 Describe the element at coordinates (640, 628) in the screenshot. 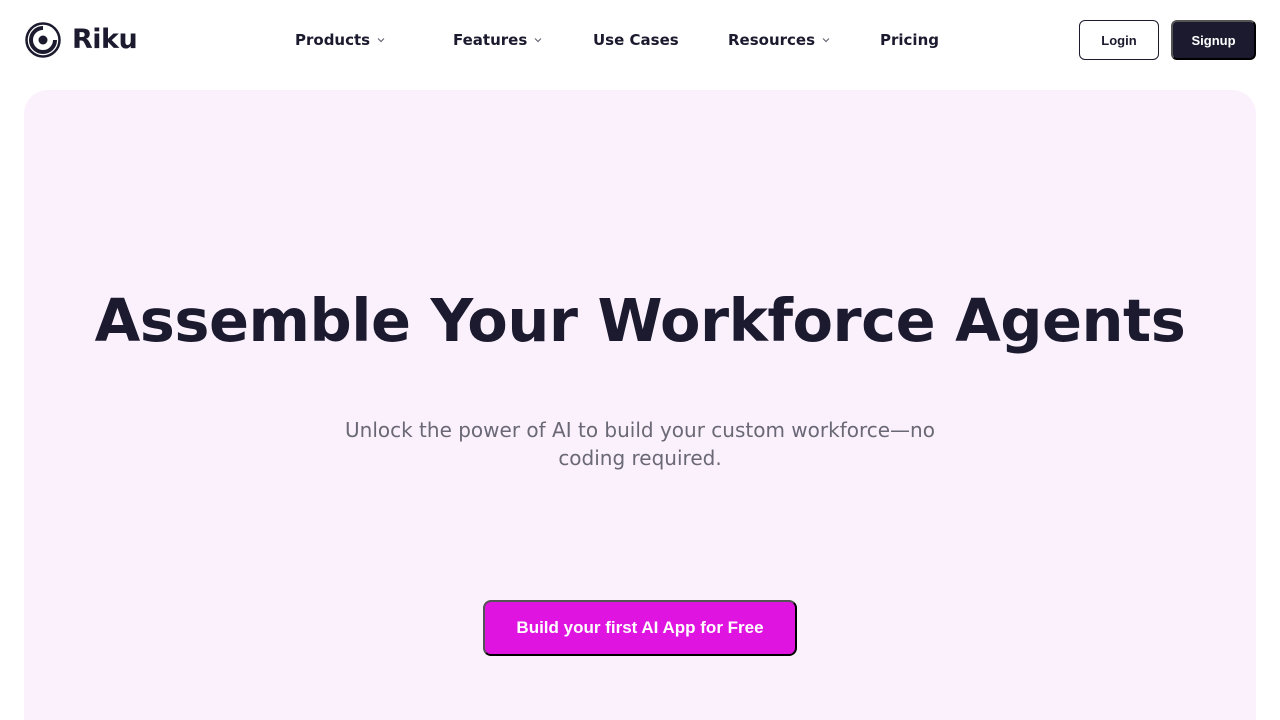

I see `build-first-app-button: Build your first AI App for Free` at that location.